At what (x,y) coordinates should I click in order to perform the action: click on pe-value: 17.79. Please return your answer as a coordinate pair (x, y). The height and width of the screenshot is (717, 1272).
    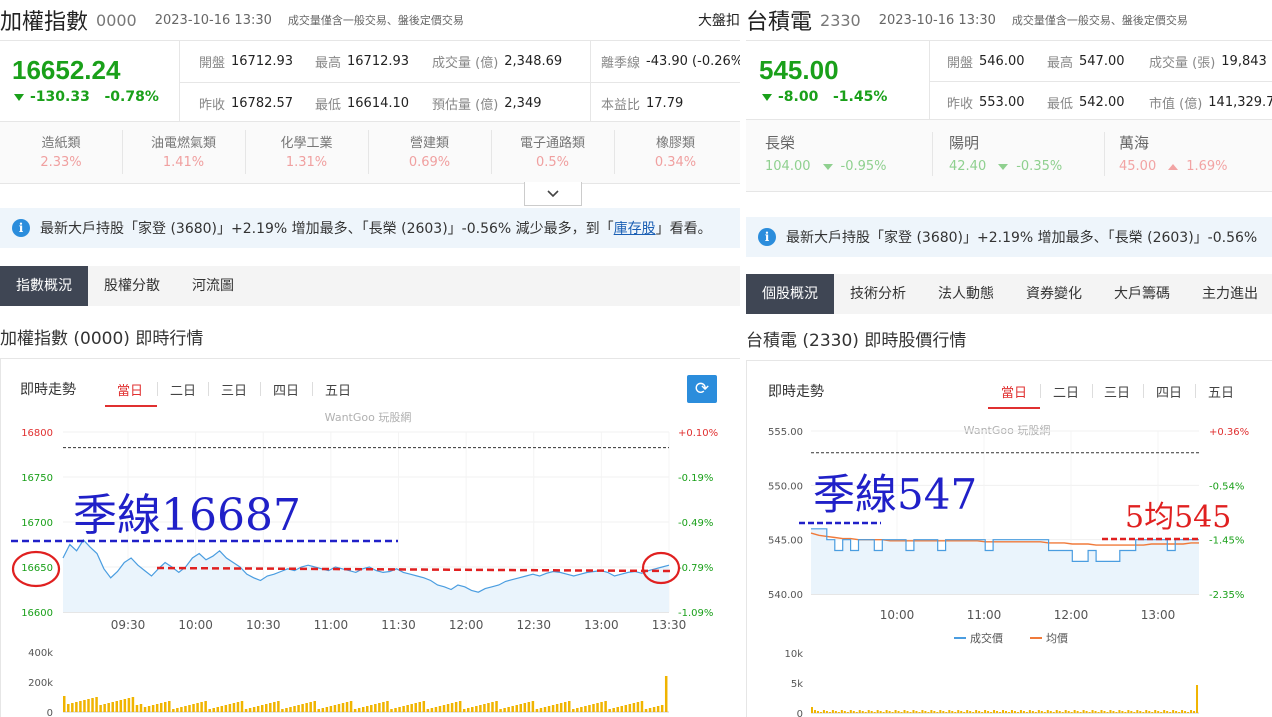
    Looking at the image, I should click on (665, 103).